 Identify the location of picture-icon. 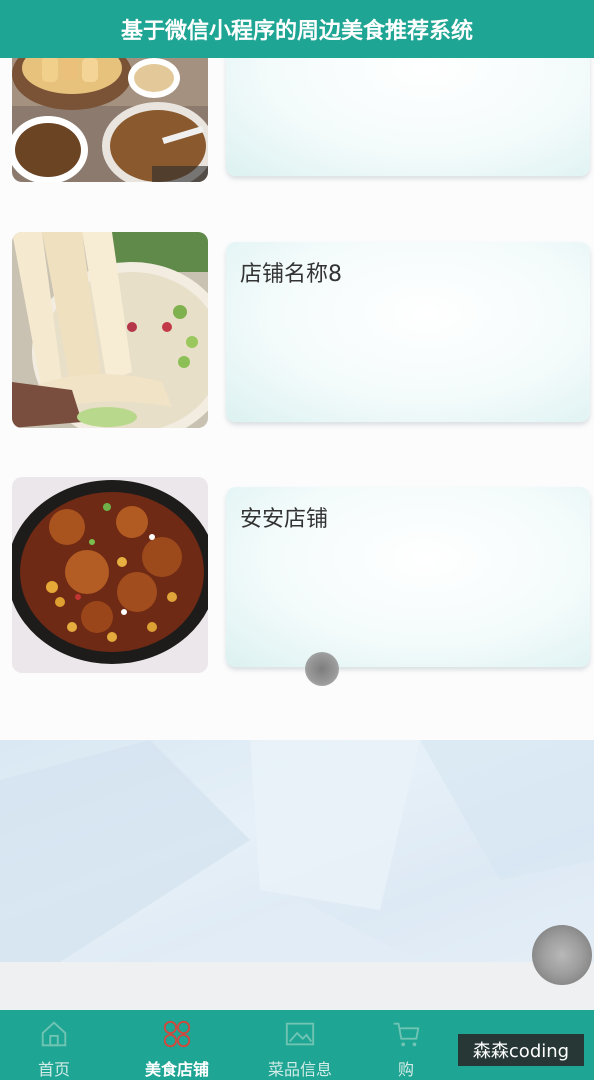
(300, 1034).